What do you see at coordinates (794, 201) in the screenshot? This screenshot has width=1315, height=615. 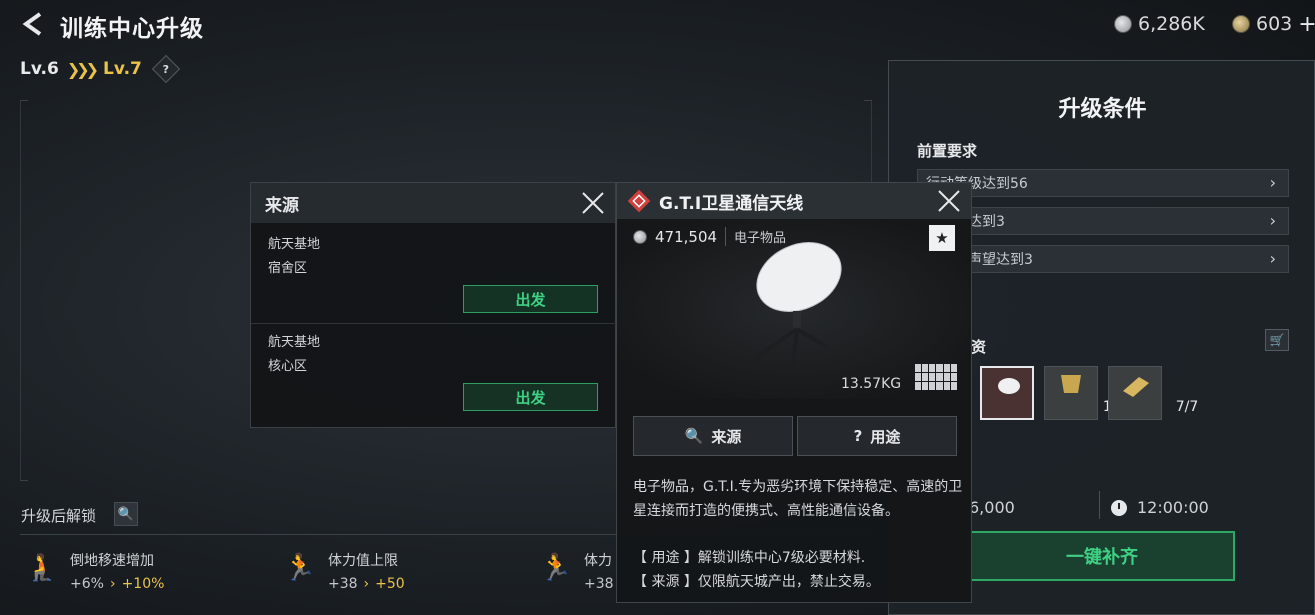 I see `item-name: G.T.I卫星通信天线` at bounding box center [794, 201].